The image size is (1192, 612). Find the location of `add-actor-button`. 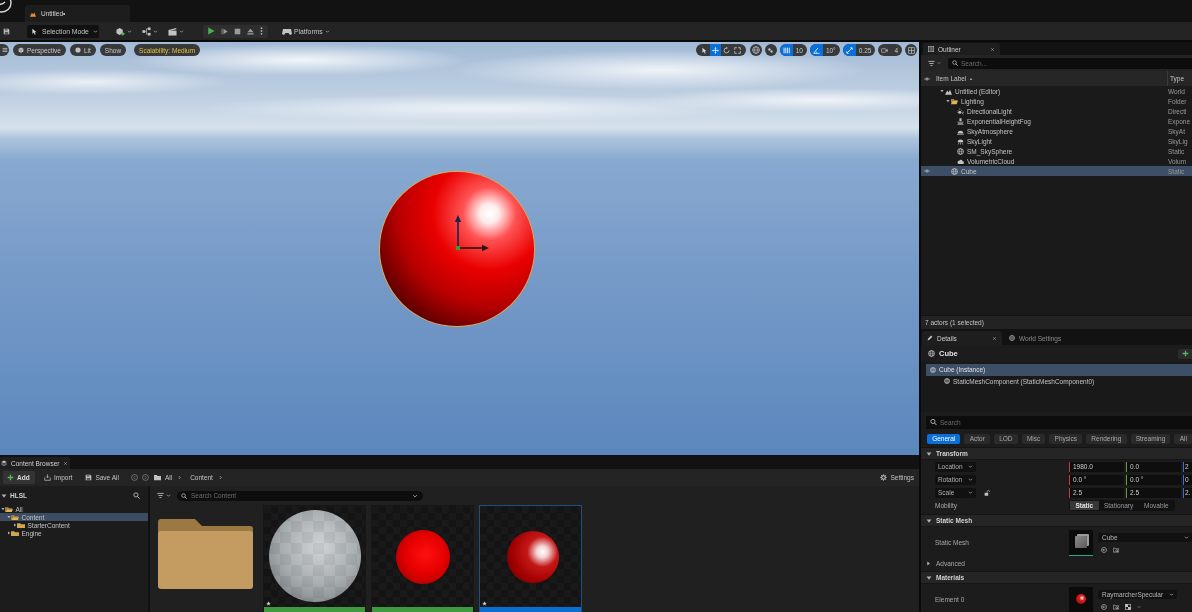

add-actor-button is located at coordinates (124, 31).